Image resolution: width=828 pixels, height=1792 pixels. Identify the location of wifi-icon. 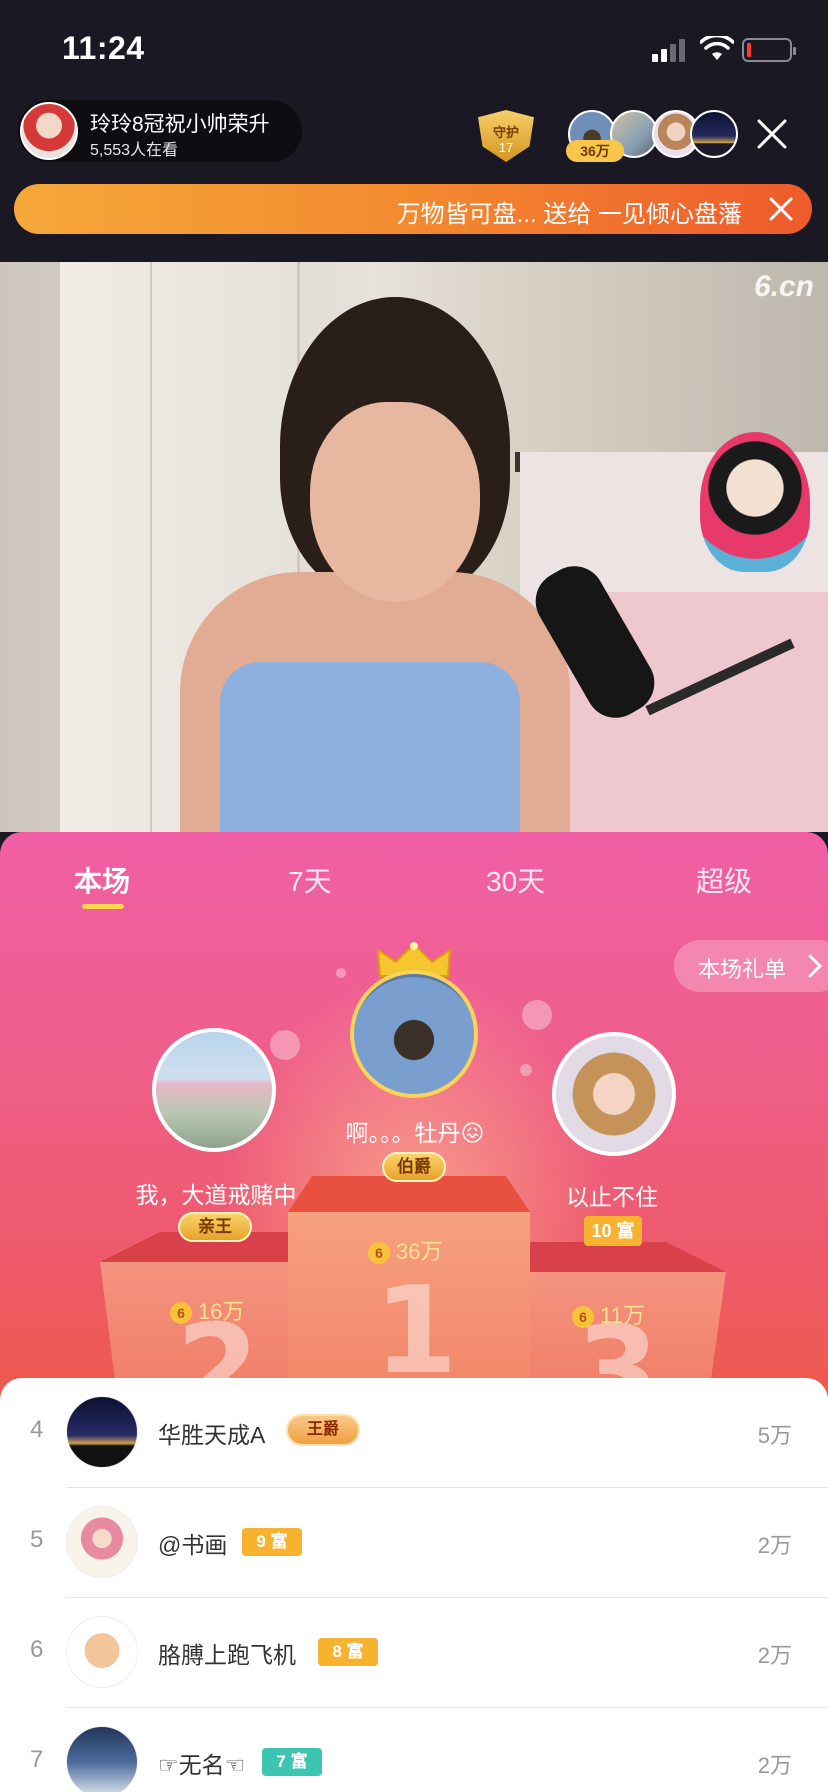
(717, 48).